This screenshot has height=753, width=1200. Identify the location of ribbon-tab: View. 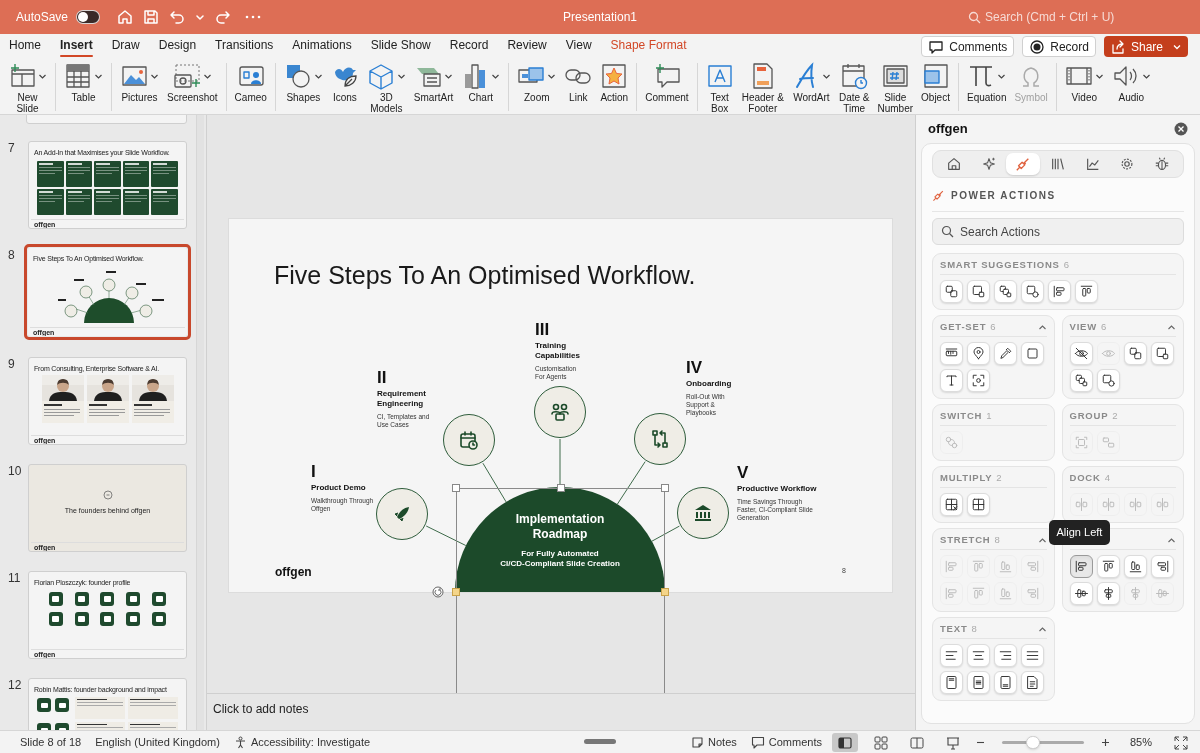
(578, 45).